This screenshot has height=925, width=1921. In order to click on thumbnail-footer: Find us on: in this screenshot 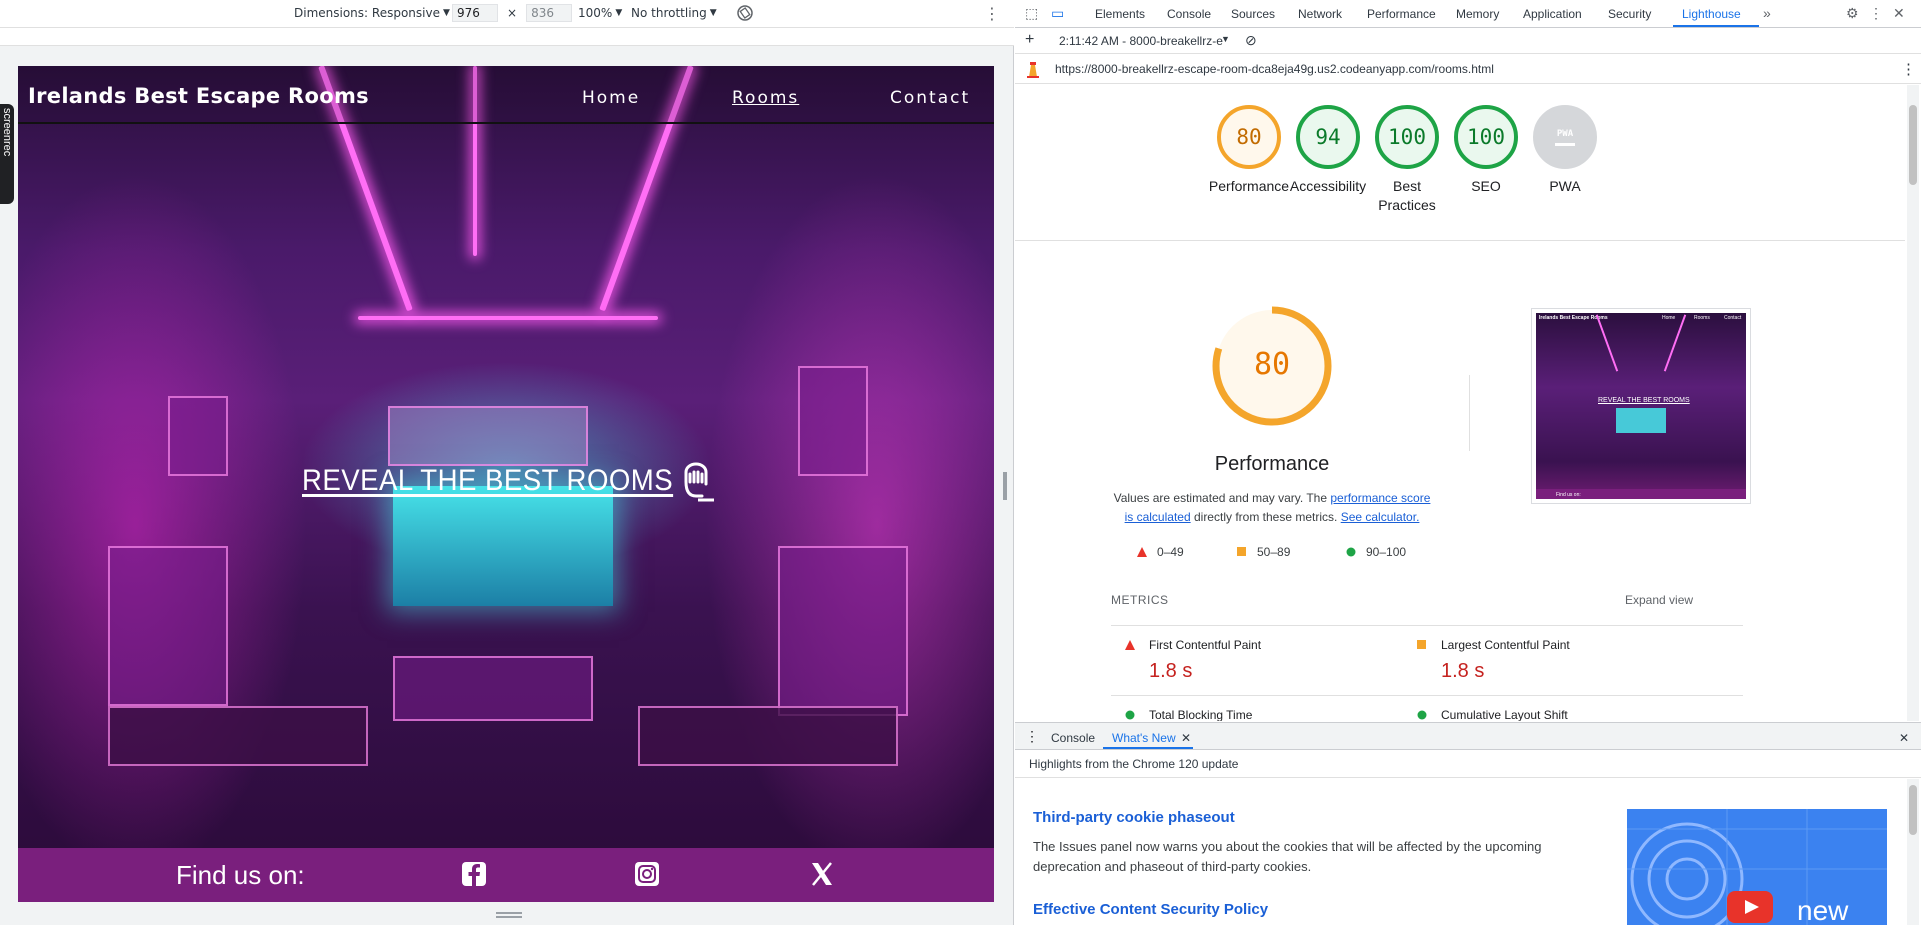, I will do `click(1568, 495)`.